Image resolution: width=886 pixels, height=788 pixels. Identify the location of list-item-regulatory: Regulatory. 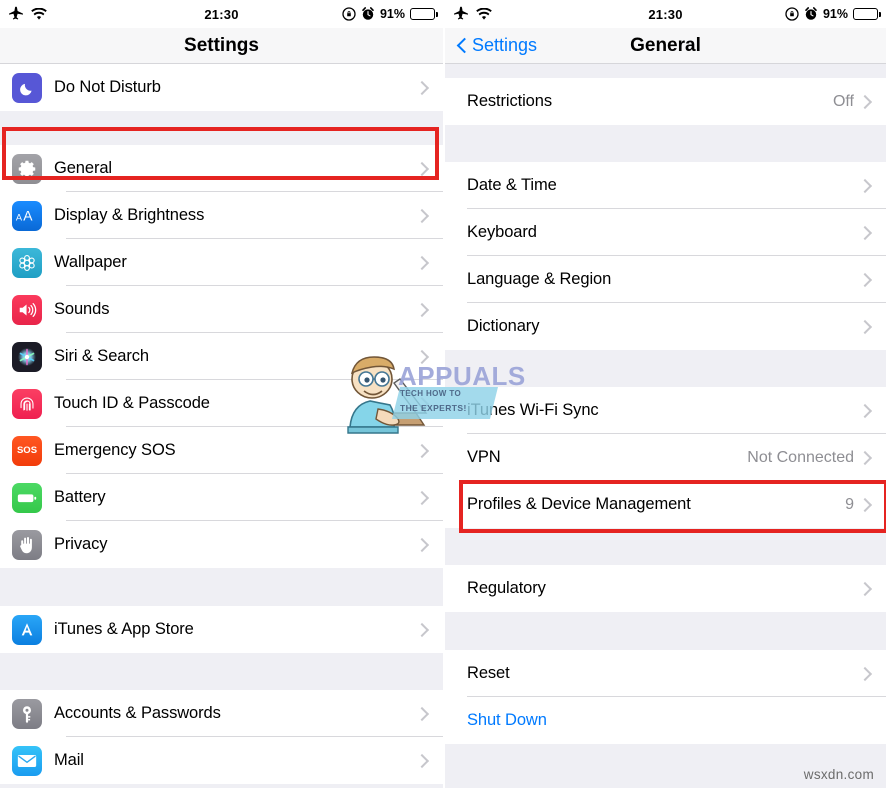
(665, 588).